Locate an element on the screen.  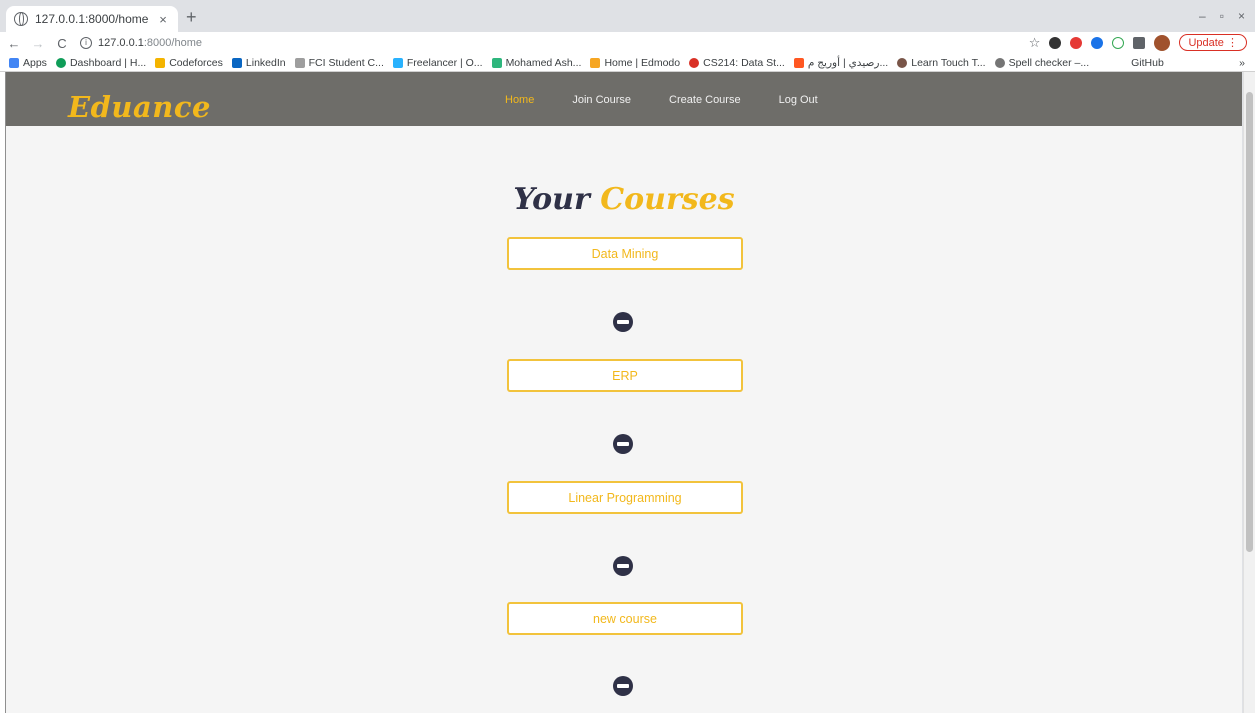
bookmark-edmodo: Home | Edmodo is located at coordinates (635, 63).